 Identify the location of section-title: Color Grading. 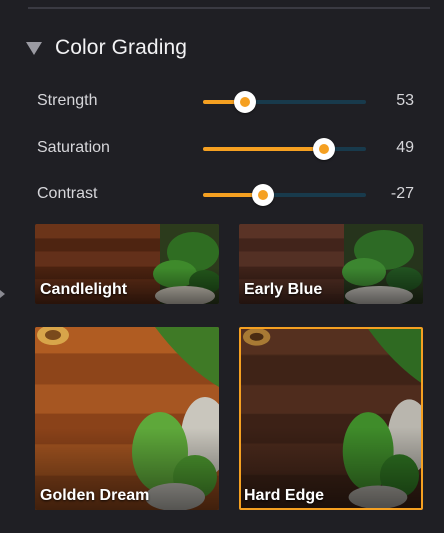
(121, 47).